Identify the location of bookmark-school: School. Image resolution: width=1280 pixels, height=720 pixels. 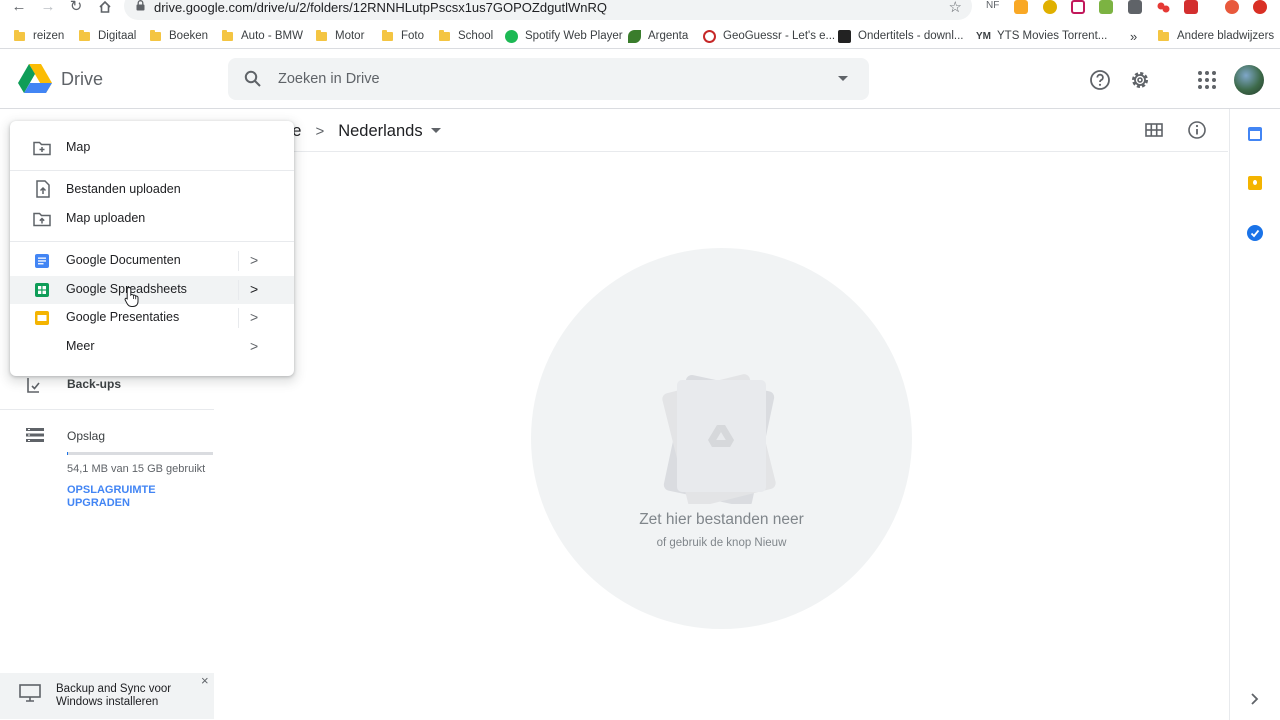
(466, 36).